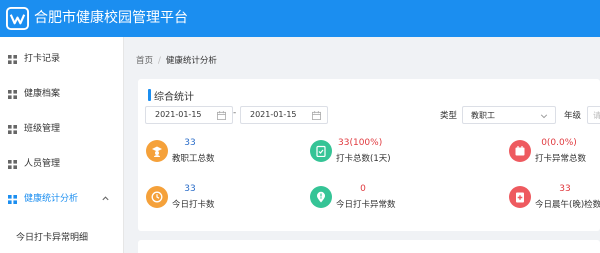 The height and width of the screenshot is (253, 600). I want to click on start-date-value: 2021-01-15, so click(178, 114).